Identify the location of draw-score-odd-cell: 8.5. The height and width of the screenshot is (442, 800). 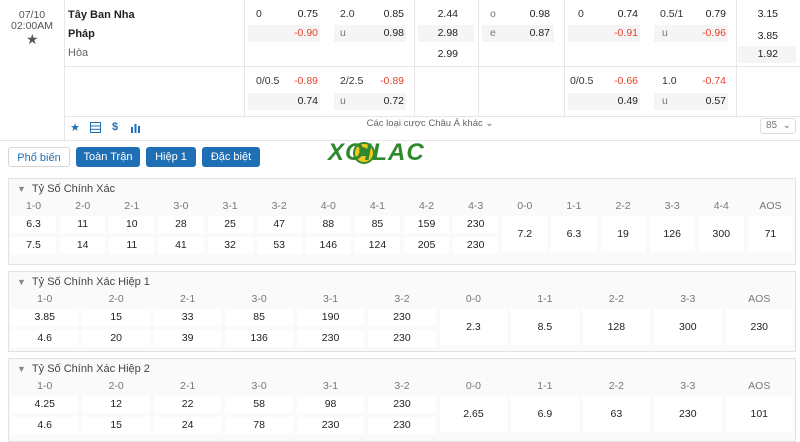
(545, 327).